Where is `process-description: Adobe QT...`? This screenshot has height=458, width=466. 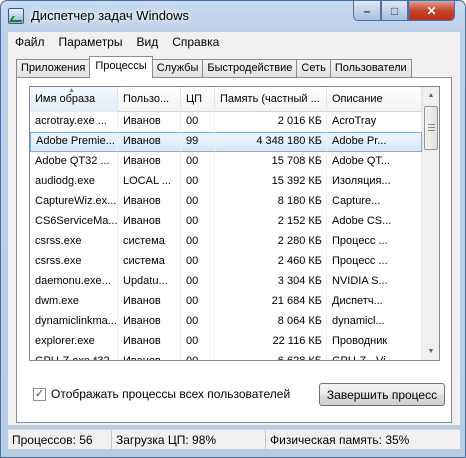 process-description: Adobe QT... is located at coordinates (374, 162).